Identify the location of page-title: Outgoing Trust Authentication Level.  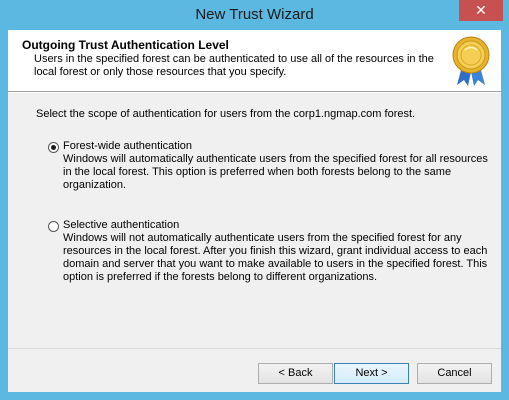
(125, 45).